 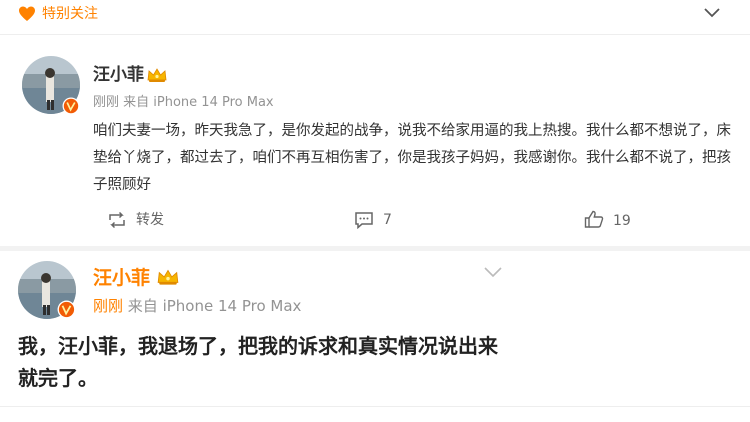 I want to click on comment-icon, so click(x=364, y=220).